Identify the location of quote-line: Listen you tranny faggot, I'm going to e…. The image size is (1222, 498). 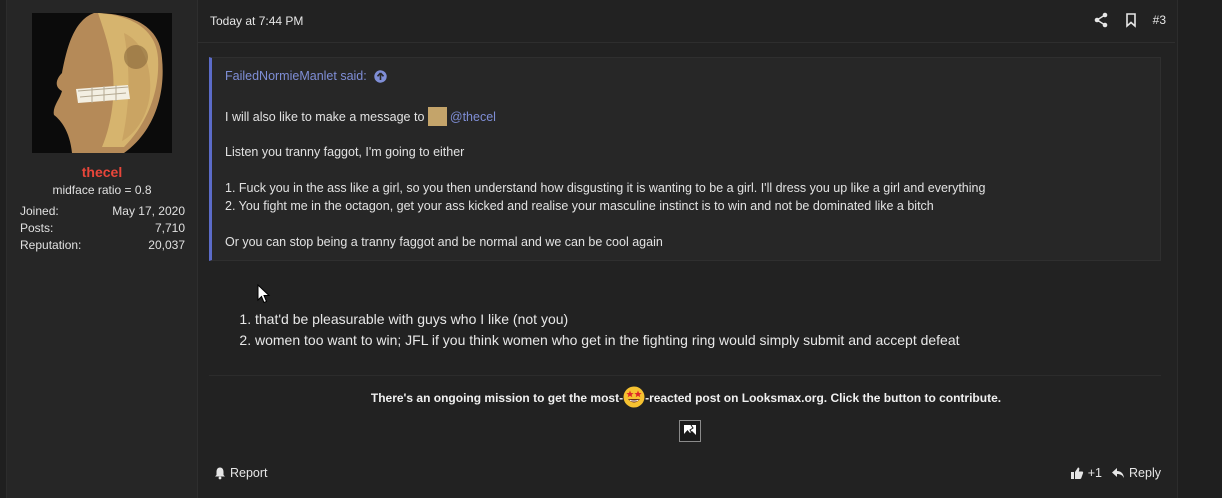
(345, 152).